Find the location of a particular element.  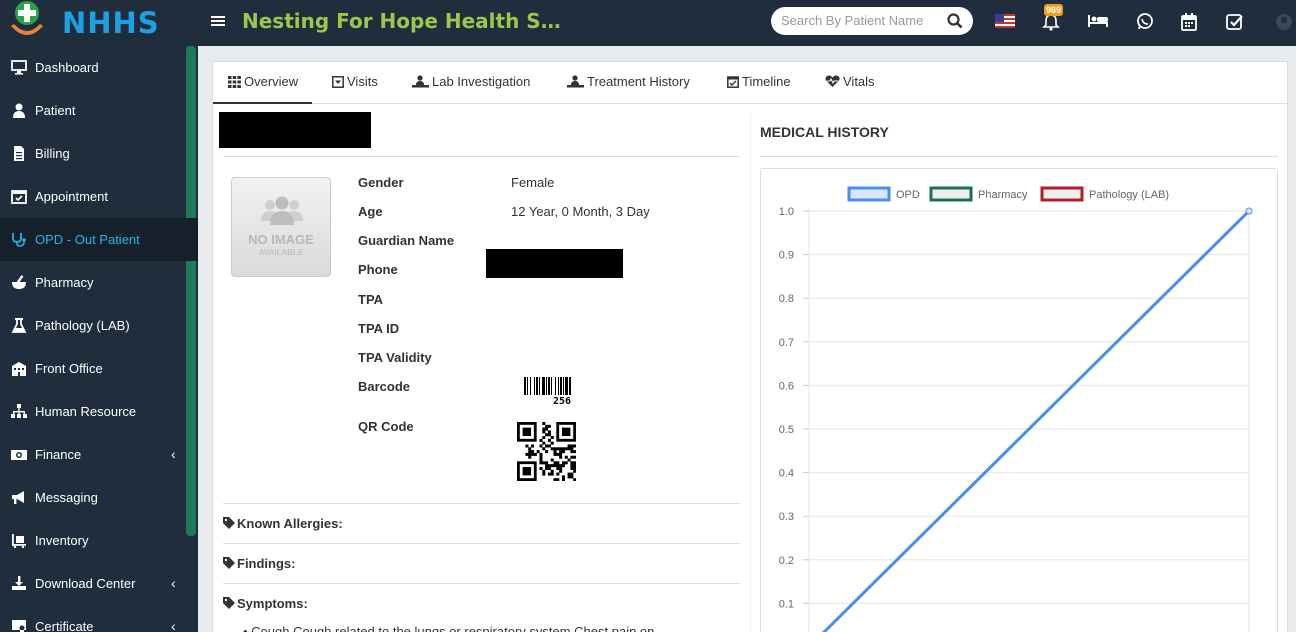

sidebar-item-pharmacy: Pharmacy is located at coordinates (93, 282).